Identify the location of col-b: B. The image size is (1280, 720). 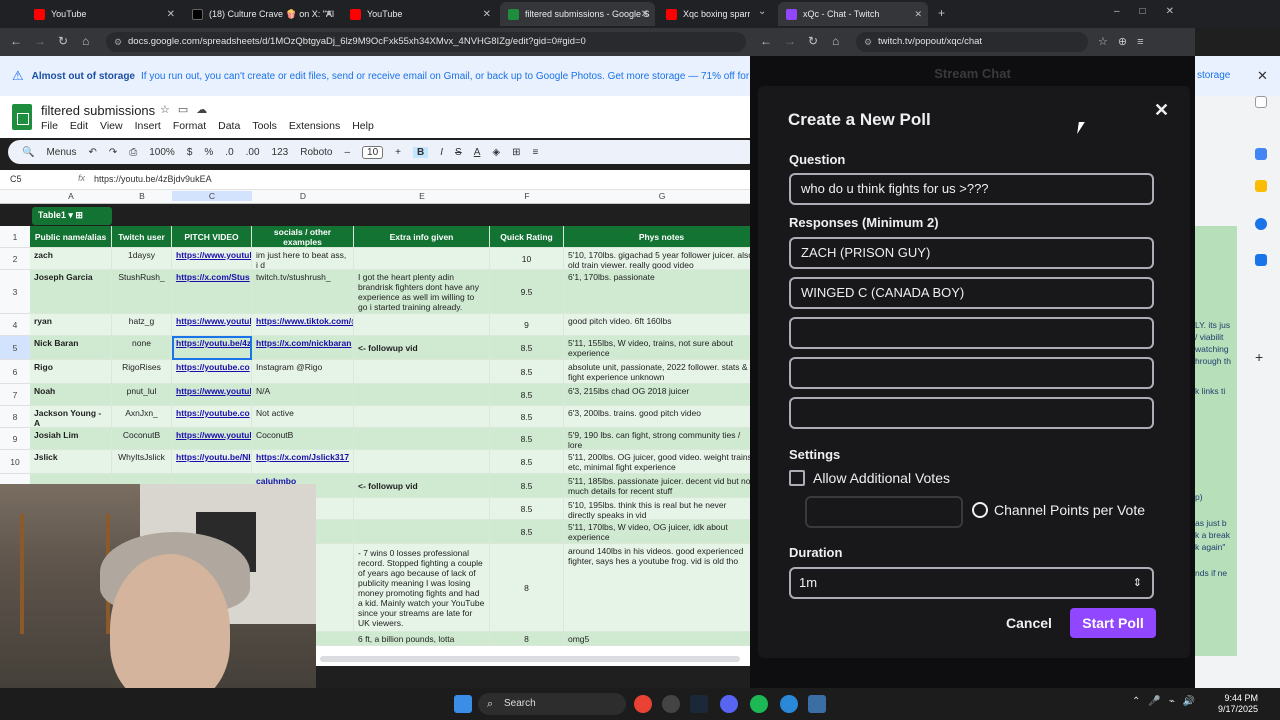
(142, 196).